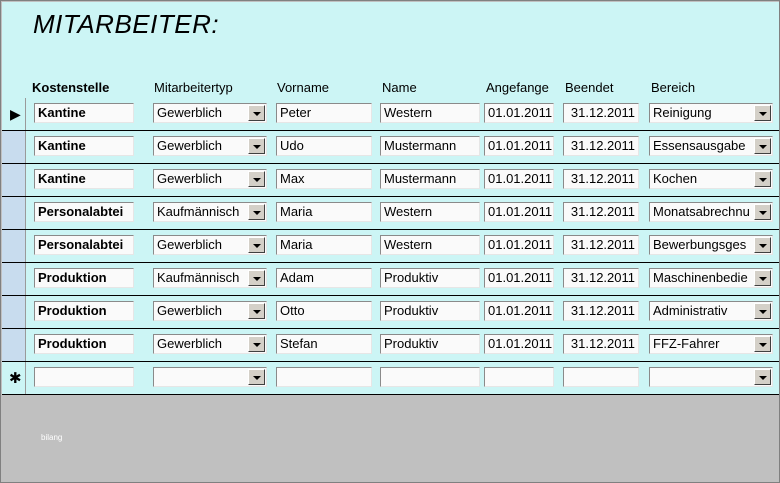  What do you see at coordinates (711, 377) in the screenshot?
I see `bereich-combo` at bounding box center [711, 377].